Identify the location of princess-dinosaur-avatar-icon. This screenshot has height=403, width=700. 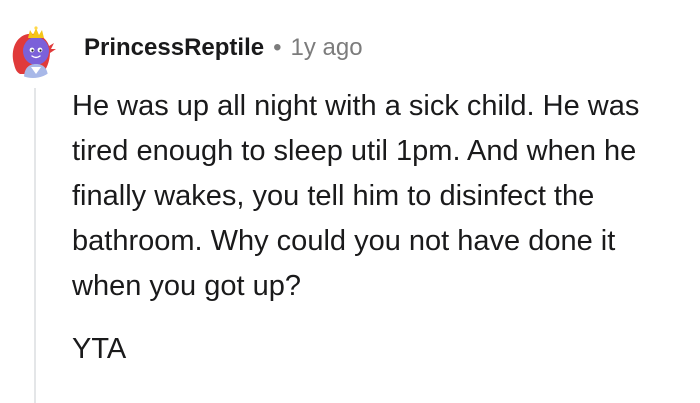
(33, 51).